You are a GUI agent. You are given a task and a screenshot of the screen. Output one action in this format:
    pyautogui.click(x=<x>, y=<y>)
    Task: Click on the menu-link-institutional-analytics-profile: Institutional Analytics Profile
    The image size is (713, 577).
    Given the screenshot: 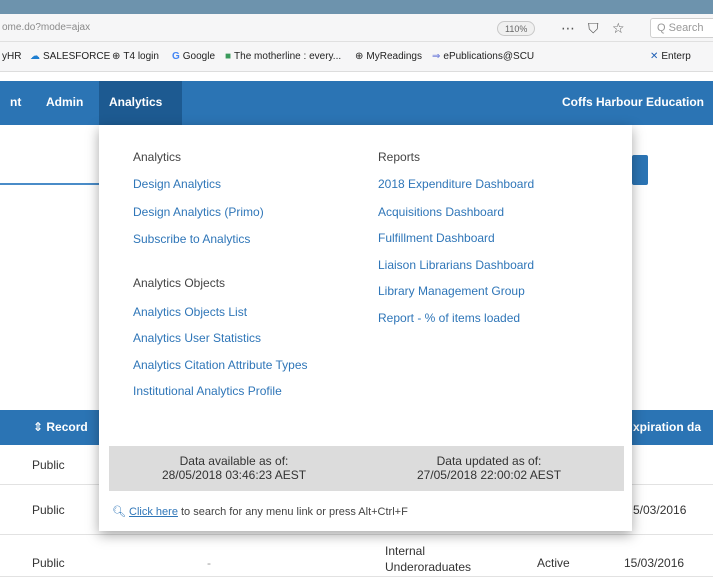 What is the action you would take?
    pyautogui.click(x=207, y=391)
    